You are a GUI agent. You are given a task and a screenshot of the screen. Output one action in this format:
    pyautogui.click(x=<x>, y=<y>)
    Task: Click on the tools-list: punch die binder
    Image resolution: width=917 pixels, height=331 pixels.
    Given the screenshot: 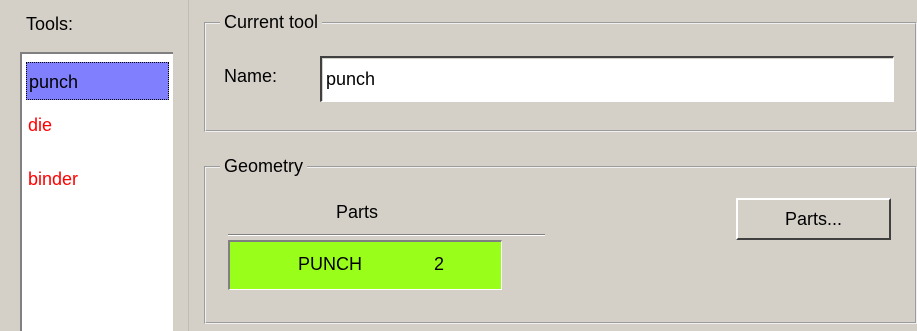 What is the action you would take?
    pyautogui.click(x=96, y=191)
    